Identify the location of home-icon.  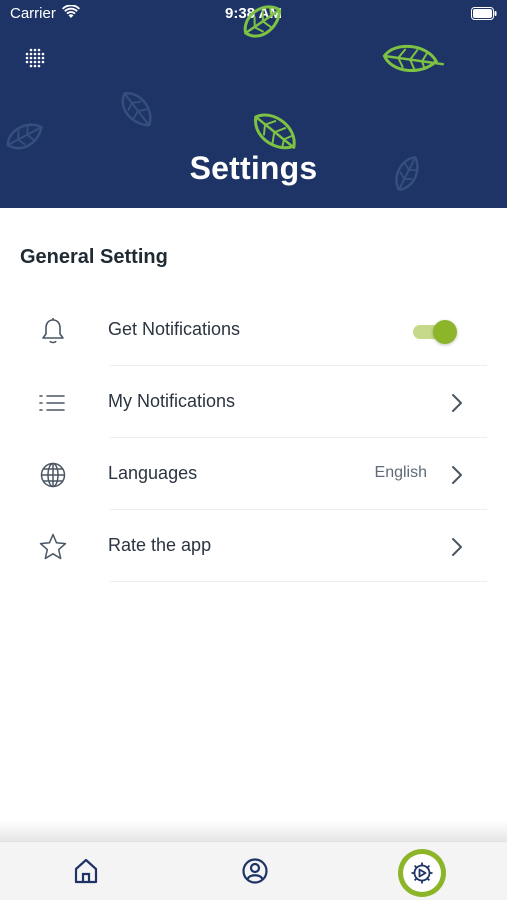
(86, 871).